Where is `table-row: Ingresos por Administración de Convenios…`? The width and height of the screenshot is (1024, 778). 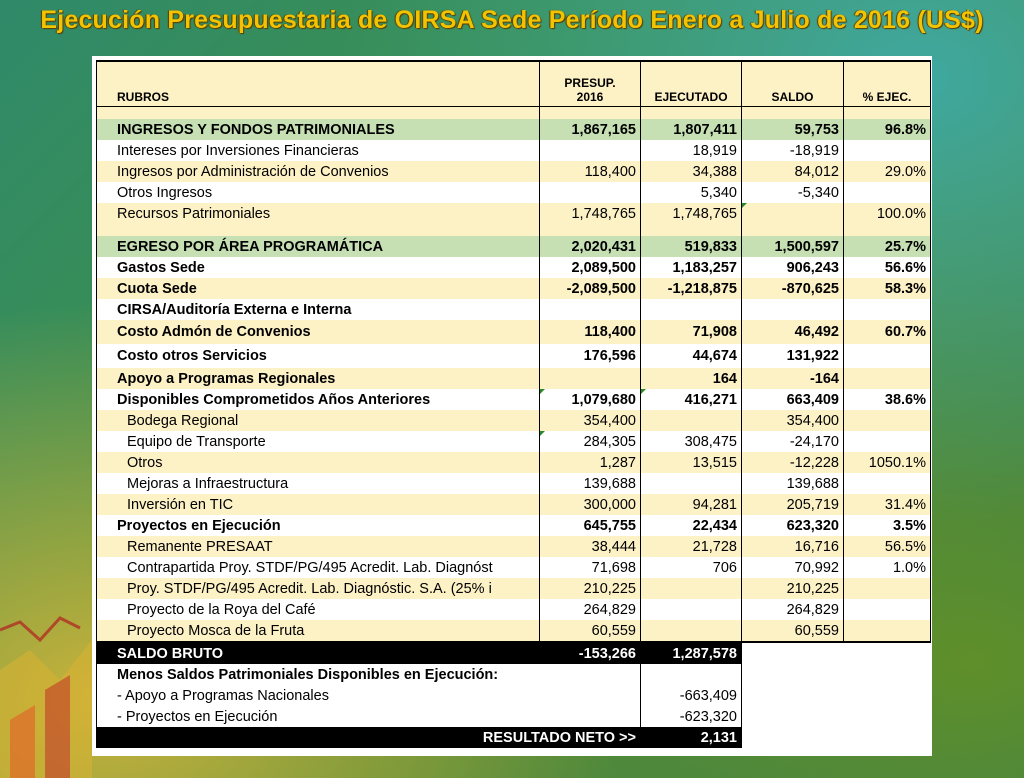 table-row: Ingresos por Administración de Convenios… is located at coordinates (513, 171).